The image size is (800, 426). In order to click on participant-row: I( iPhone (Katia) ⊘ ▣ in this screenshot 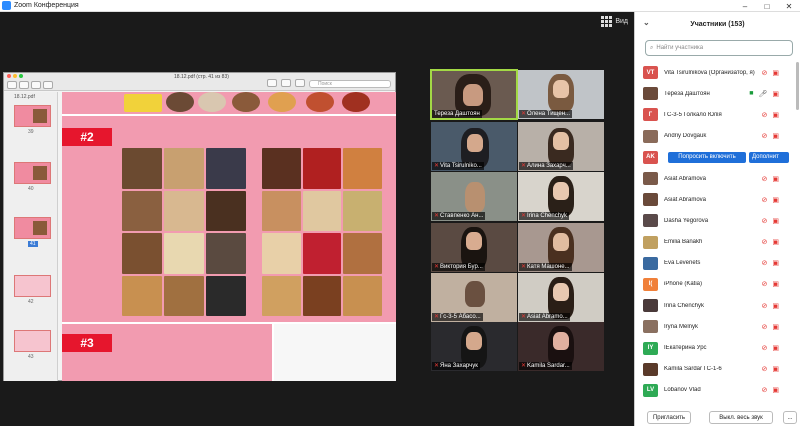, I will do `click(717, 284)`.